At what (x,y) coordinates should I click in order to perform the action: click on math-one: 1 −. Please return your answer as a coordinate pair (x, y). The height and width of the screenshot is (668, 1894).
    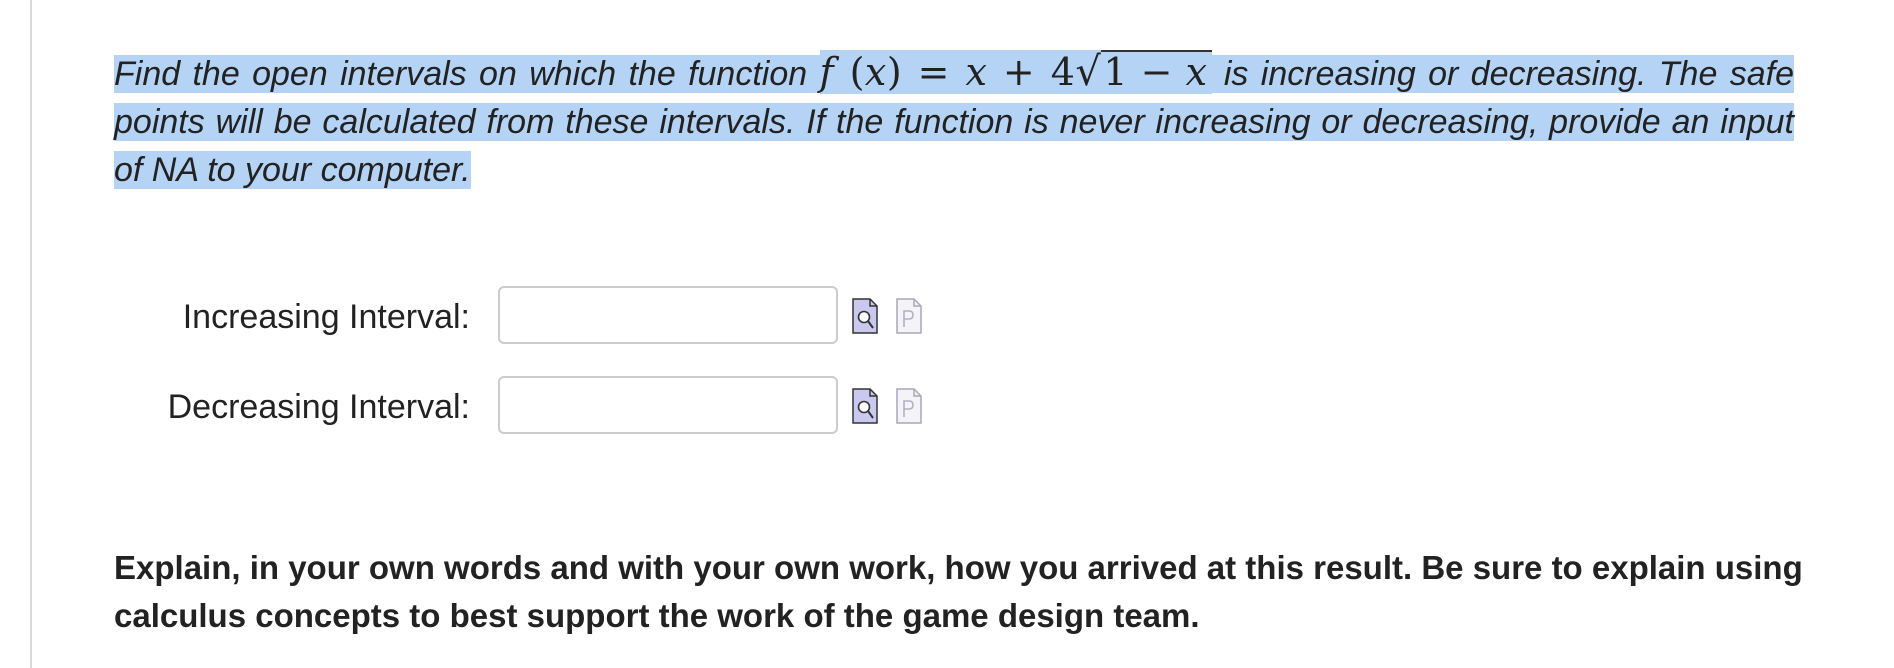
    Looking at the image, I should click on (1144, 72).